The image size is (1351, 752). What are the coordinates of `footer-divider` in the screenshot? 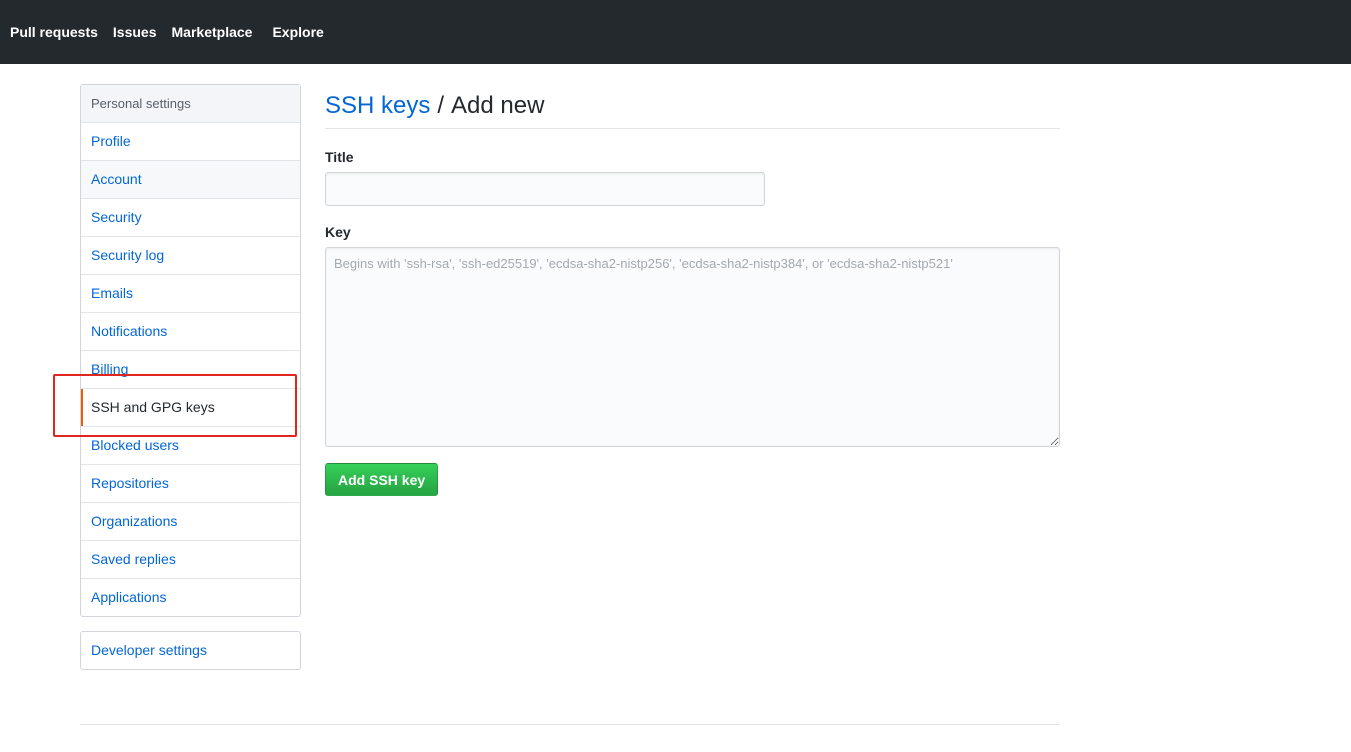 It's located at (570, 724).